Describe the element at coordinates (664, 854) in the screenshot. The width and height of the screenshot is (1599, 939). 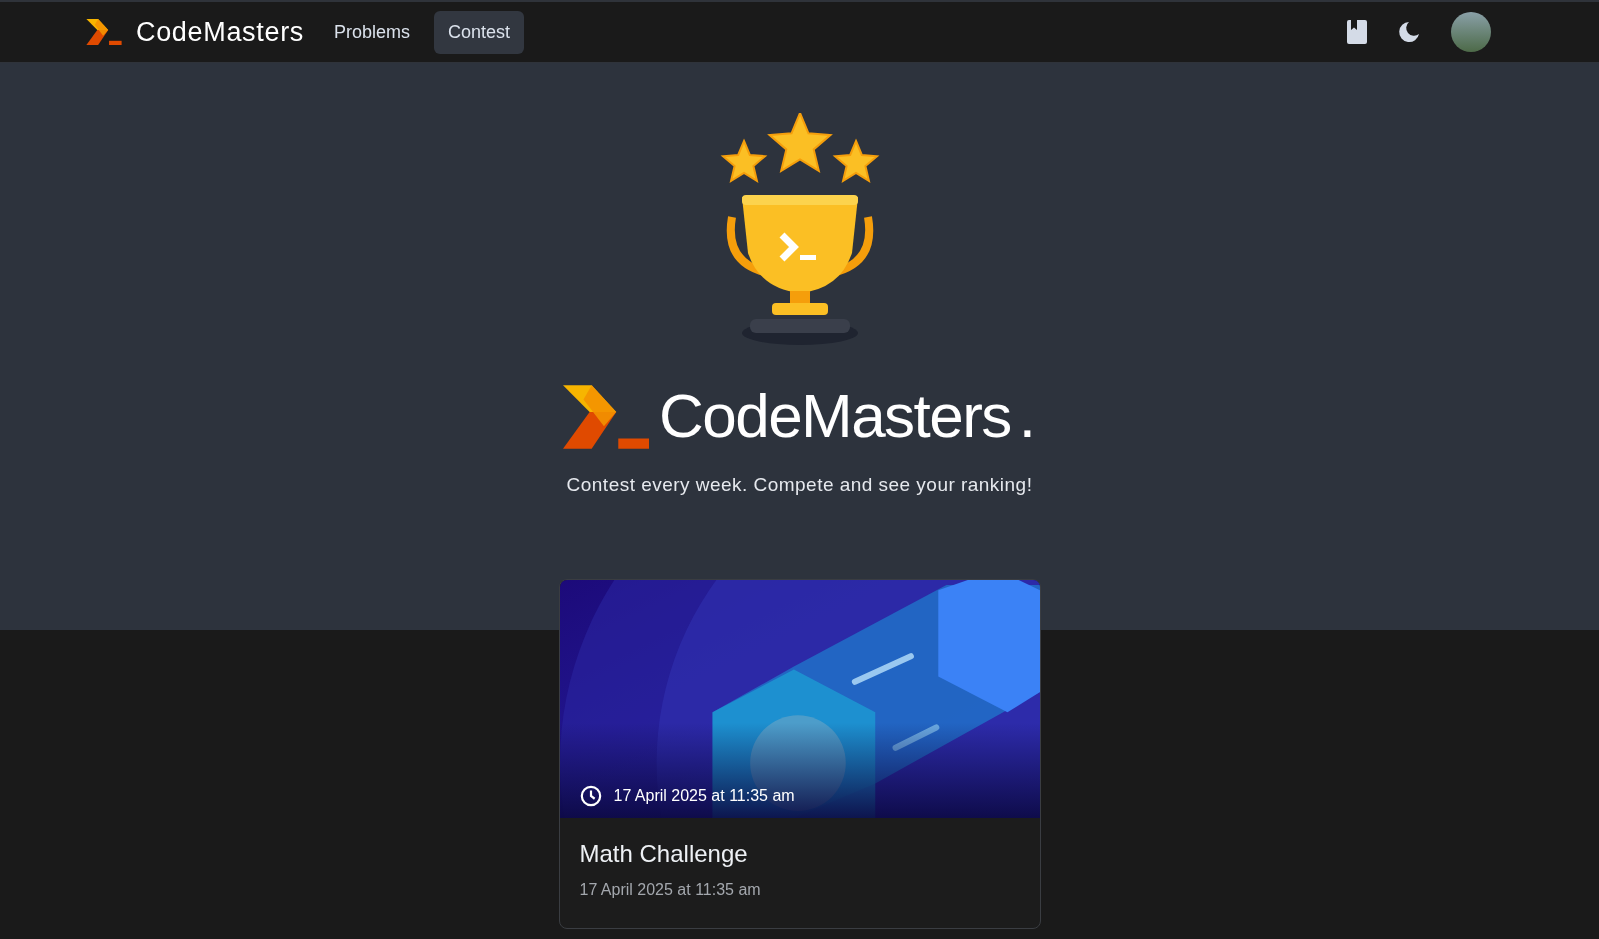
I see `contest-title: Math Challenge` at that location.